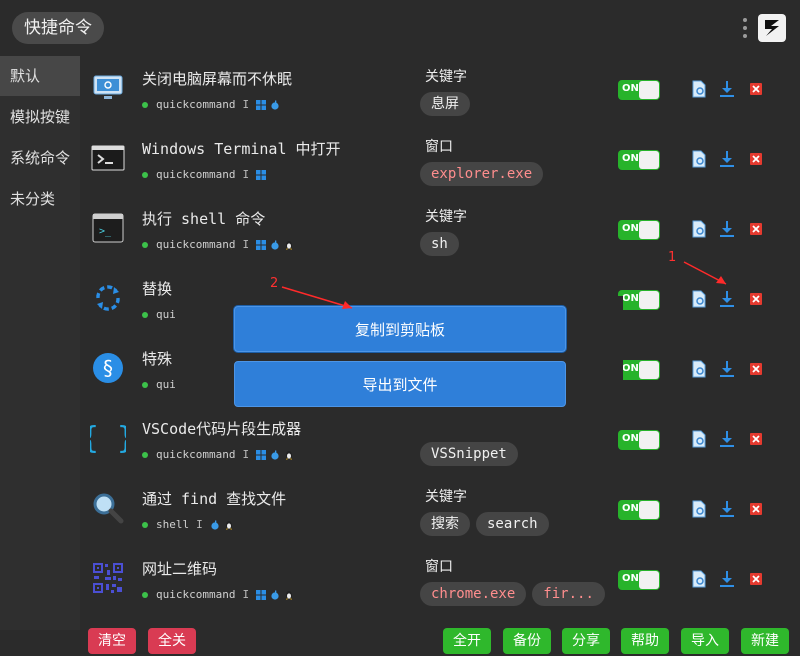 This screenshot has width=800, height=656. I want to click on backup-button: 备份, so click(527, 641).